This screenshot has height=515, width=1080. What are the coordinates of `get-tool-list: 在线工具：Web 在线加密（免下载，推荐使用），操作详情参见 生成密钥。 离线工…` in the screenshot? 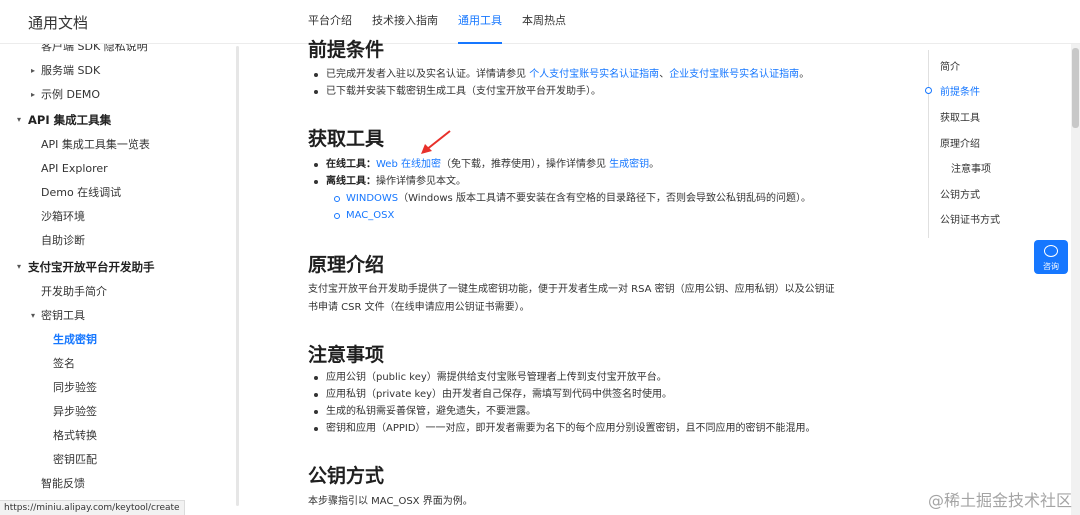 It's located at (588, 190).